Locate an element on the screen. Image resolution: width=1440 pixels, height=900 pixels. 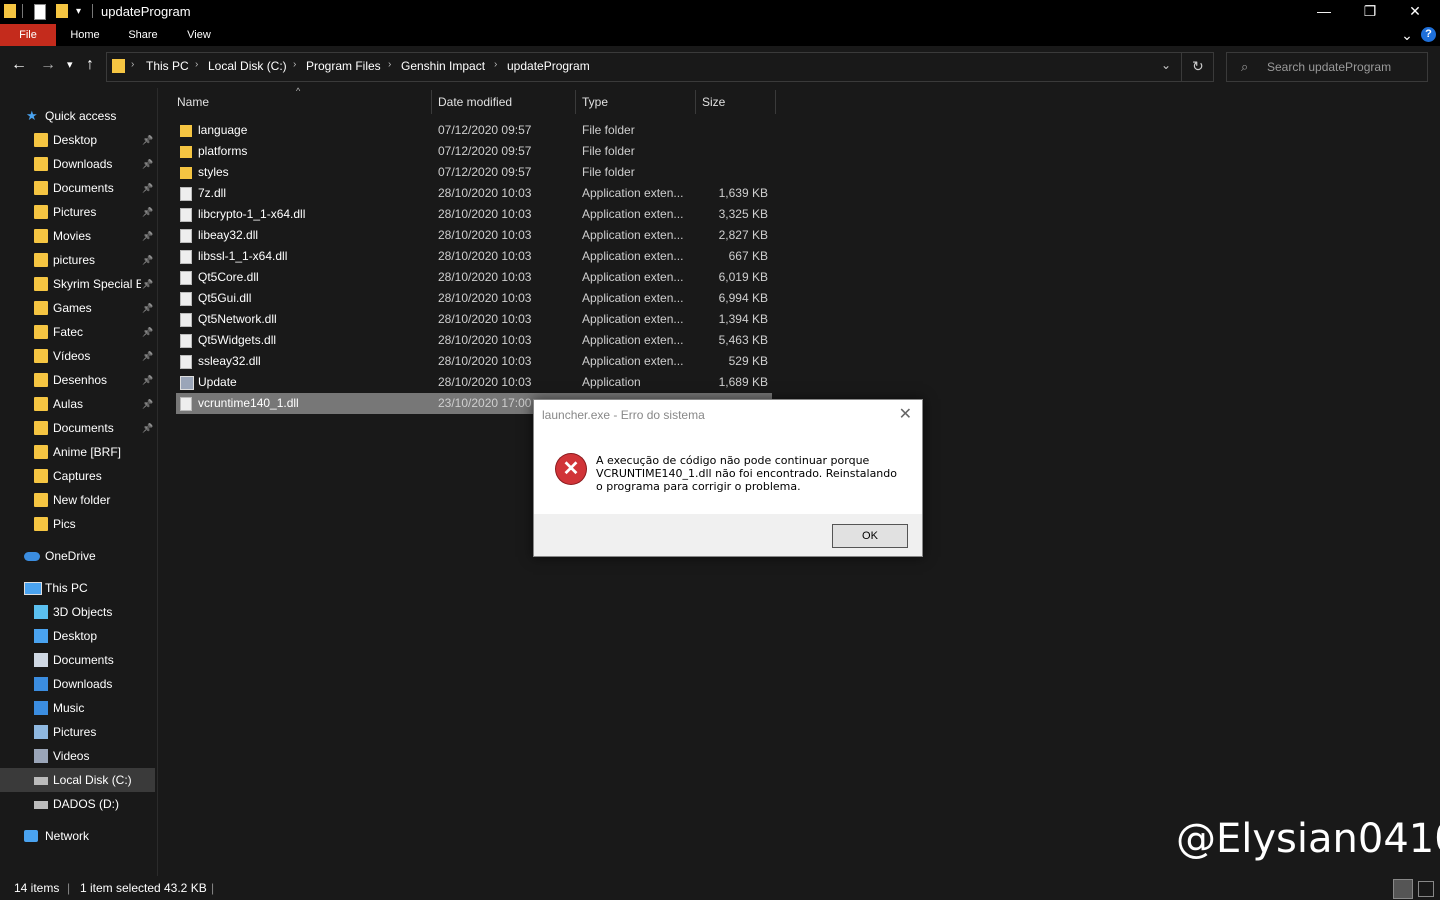
sidebar-item-label: Downloads is located at coordinates (83, 164).